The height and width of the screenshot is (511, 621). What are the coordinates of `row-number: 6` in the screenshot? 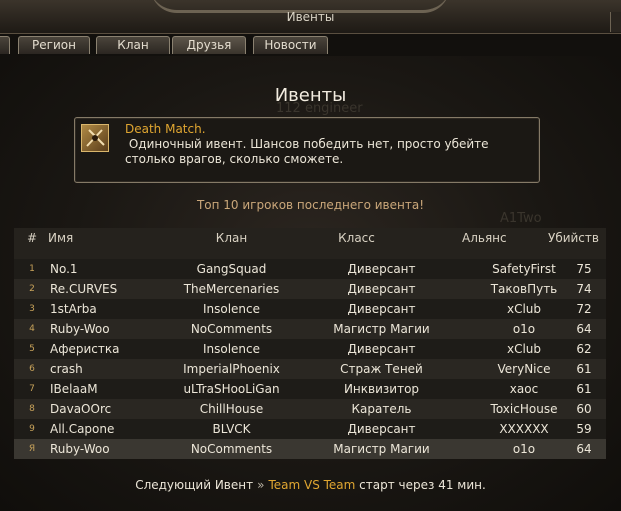 It's located at (32, 369).